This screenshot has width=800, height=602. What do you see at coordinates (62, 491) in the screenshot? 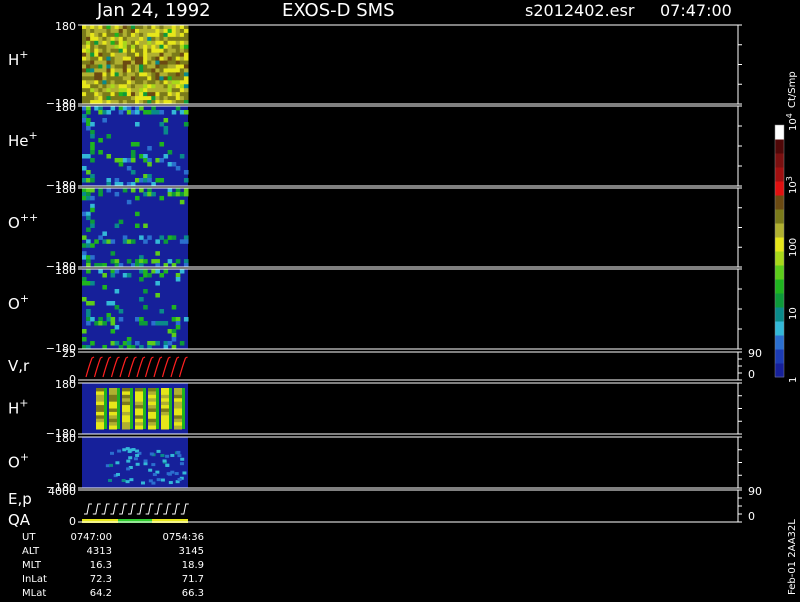
I see `y-tick-top: 4000` at bounding box center [62, 491].